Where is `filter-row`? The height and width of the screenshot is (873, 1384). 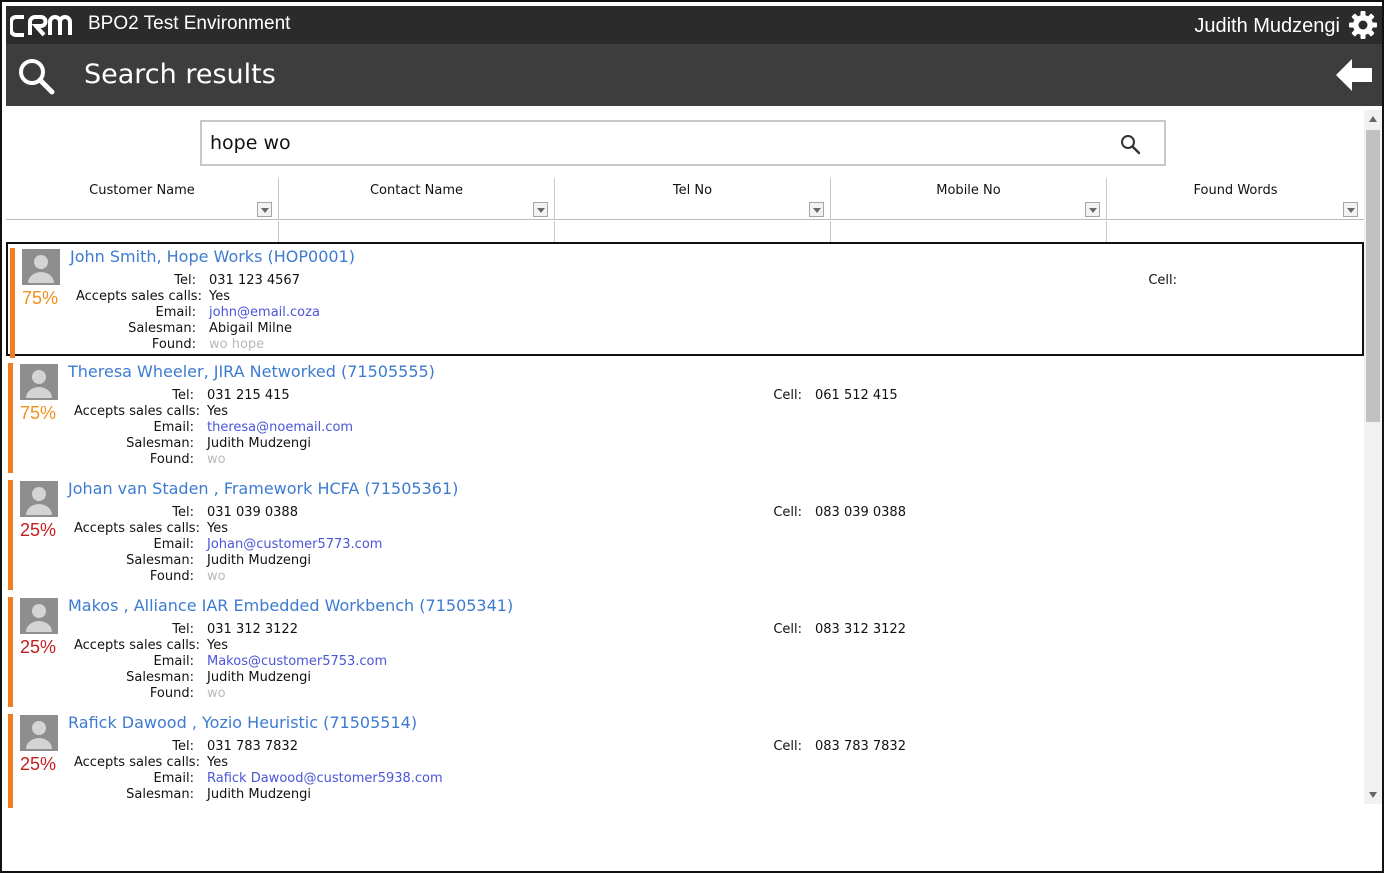 filter-row is located at coordinates (685, 232).